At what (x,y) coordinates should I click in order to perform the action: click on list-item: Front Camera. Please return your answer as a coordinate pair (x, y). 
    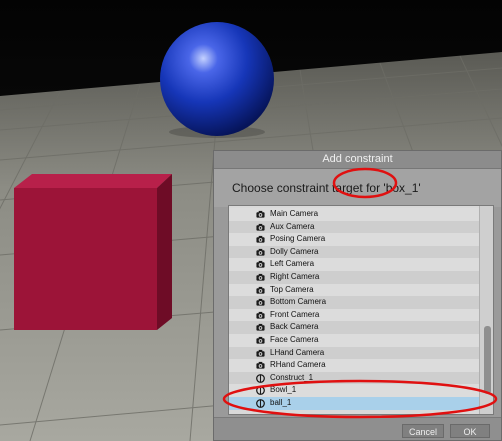
    Looking at the image, I should click on (355, 315).